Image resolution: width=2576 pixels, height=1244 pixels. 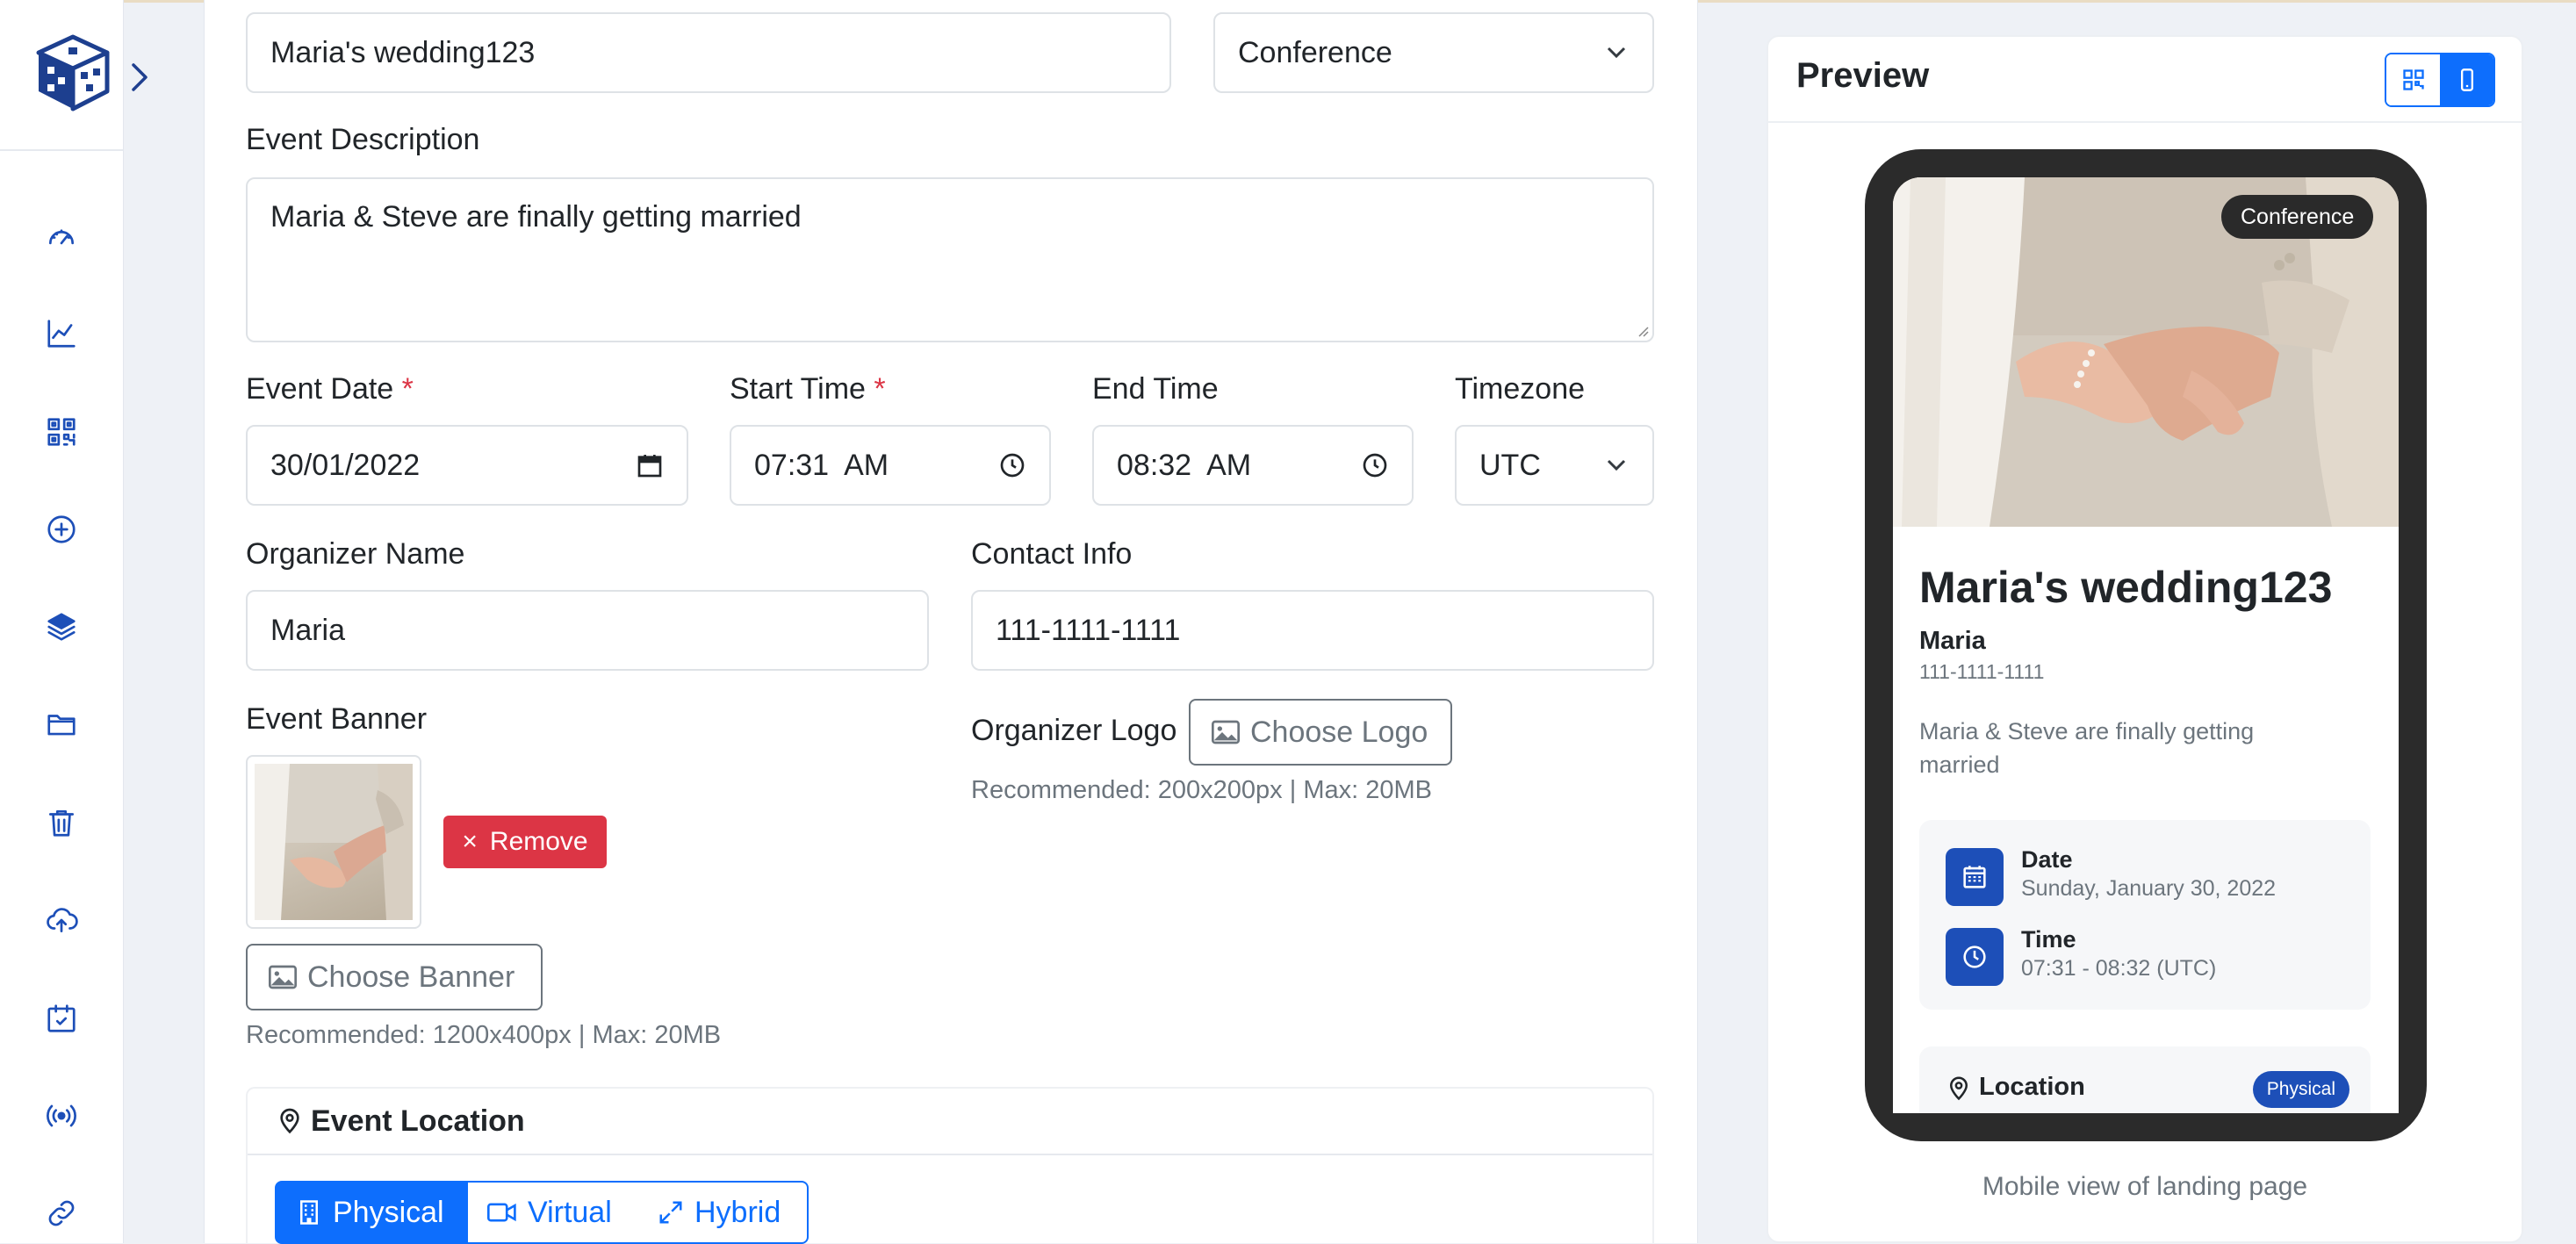 I want to click on sidebar-item-events, so click(x=61, y=1018).